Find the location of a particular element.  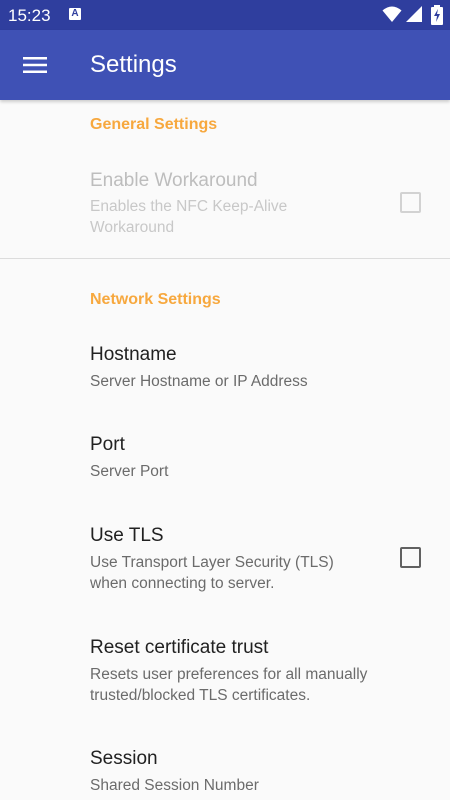

category-general-settings: General Settings is located at coordinates (154, 124).